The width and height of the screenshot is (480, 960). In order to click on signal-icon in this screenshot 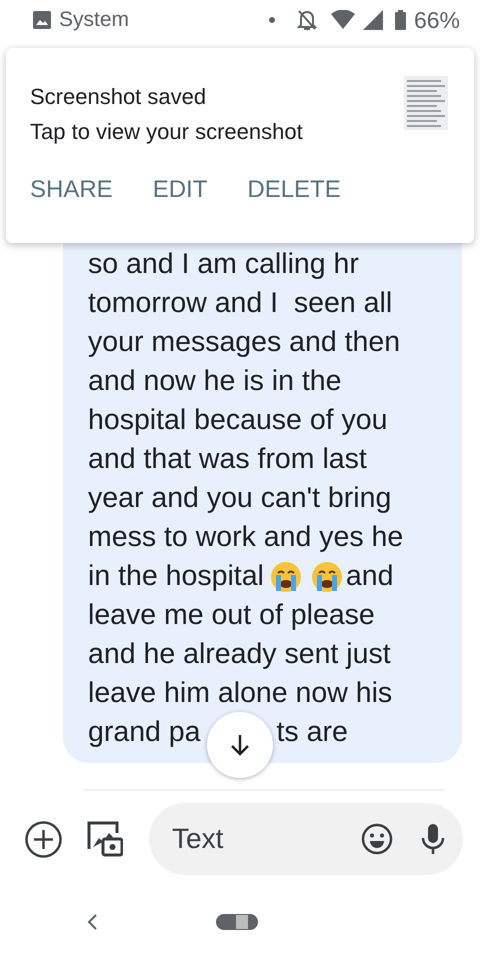, I will do `click(372, 20)`.